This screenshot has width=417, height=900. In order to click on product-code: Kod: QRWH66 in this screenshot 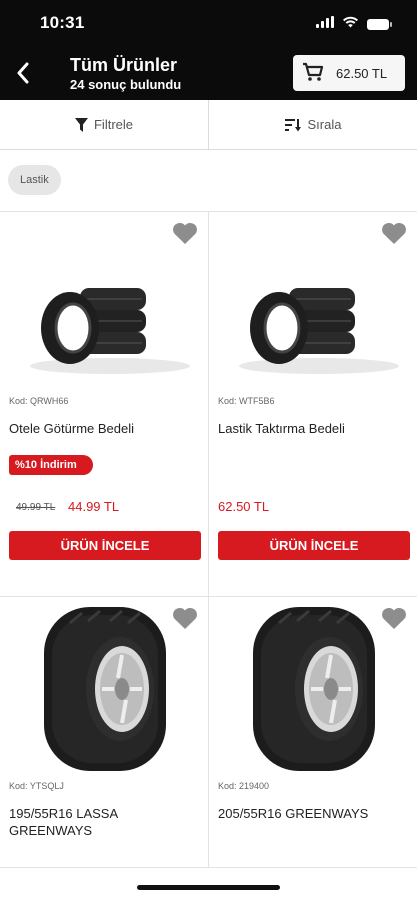, I will do `click(39, 401)`.